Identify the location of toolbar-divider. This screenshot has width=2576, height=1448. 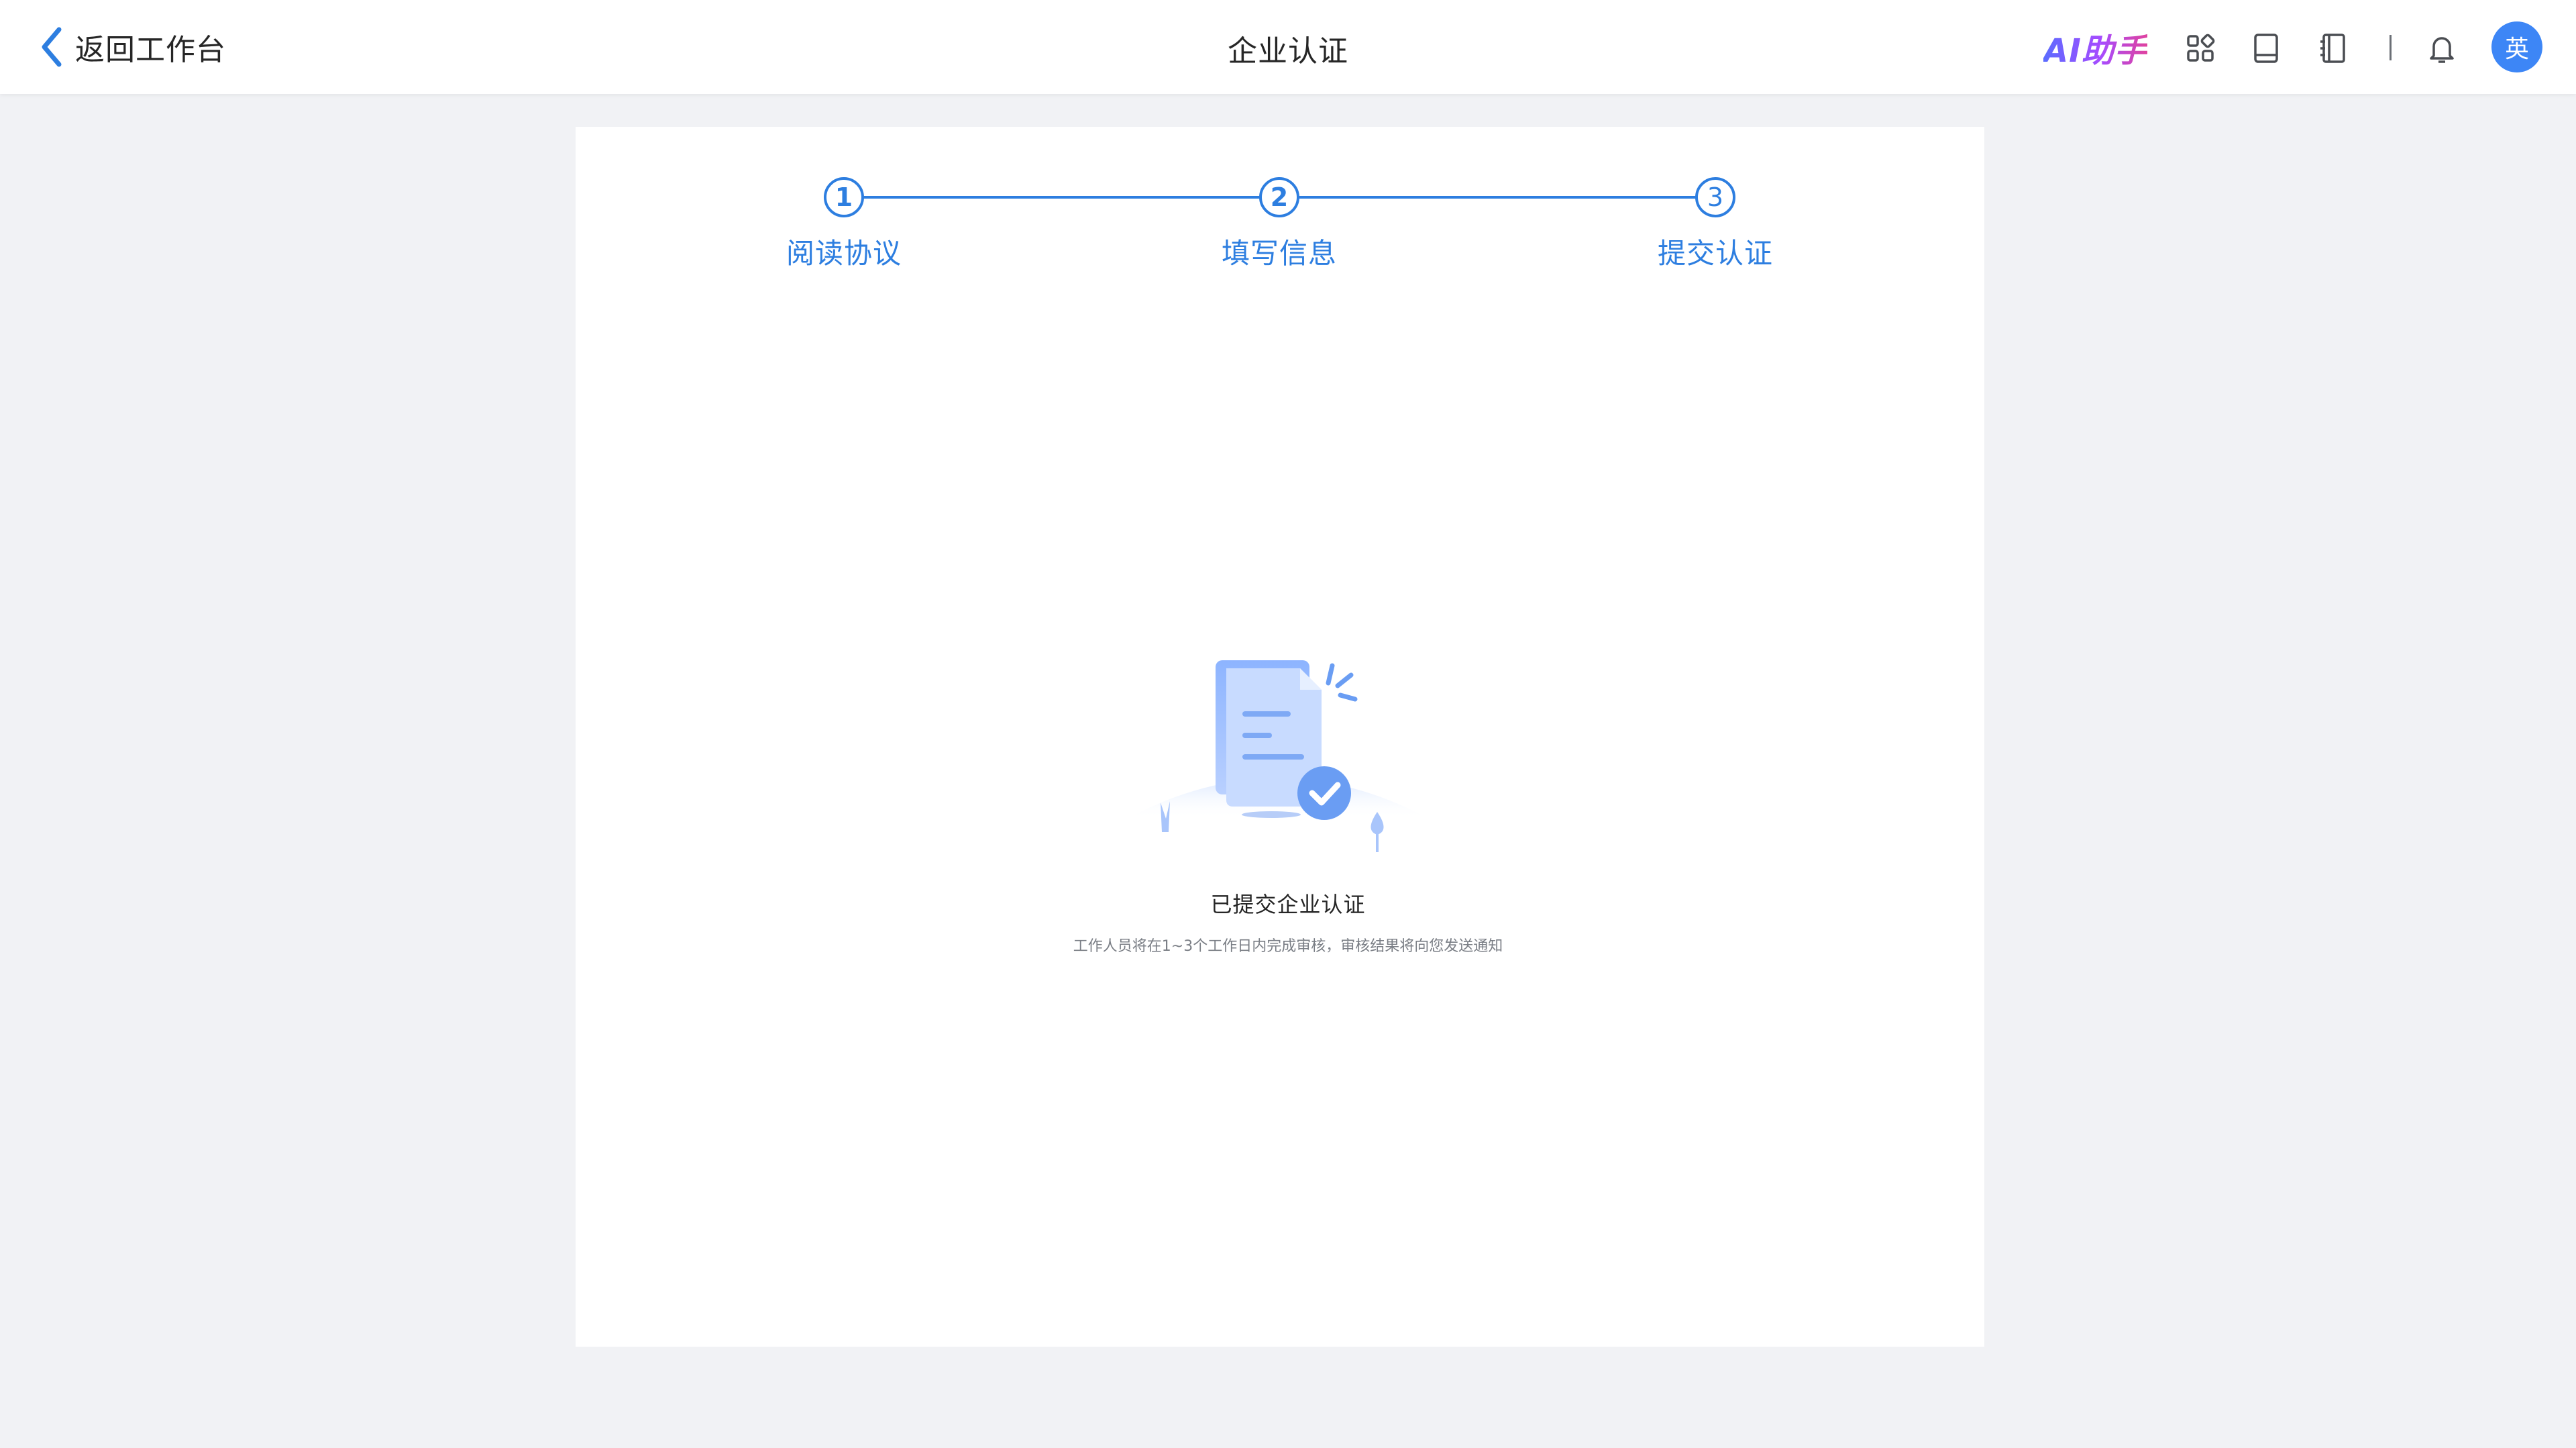
(2391, 47).